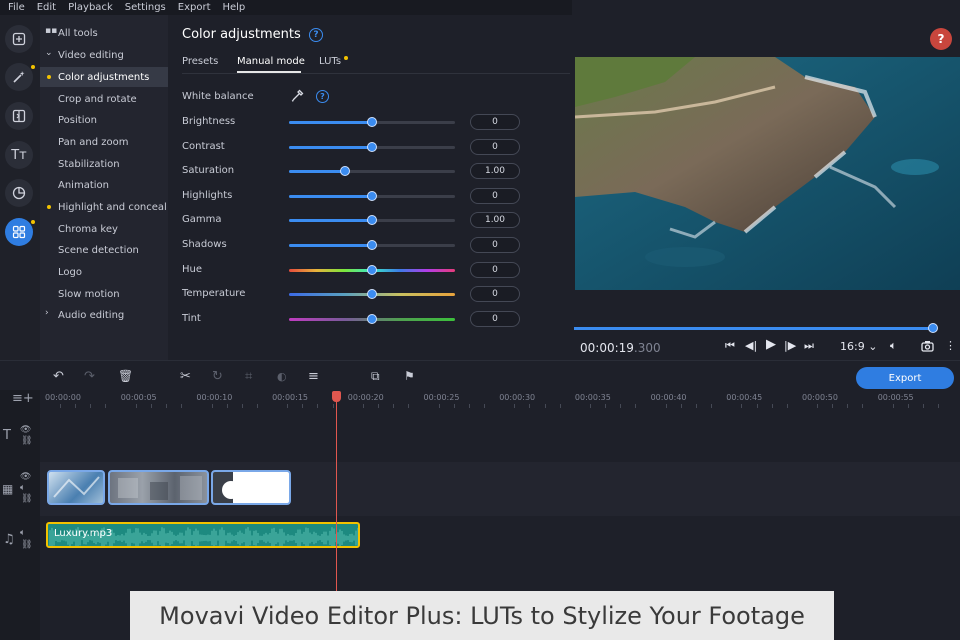 This screenshot has width=960, height=640. What do you see at coordinates (194, 7) in the screenshot?
I see `menu-export: Export` at bounding box center [194, 7].